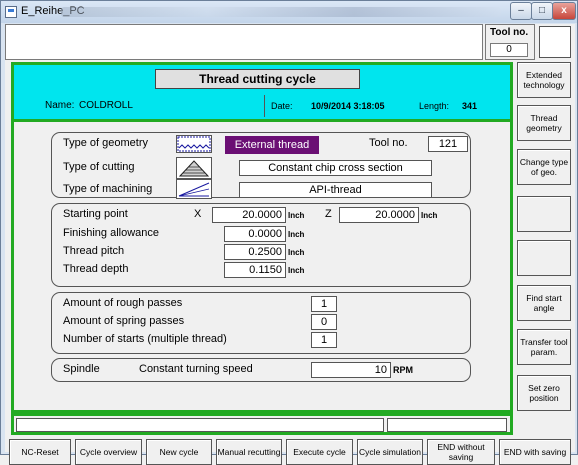 The width and height of the screenshot is (578, 465). What do you see at coordinates (470, 106) in the screenshot?
I see `length-value: 341` at bounding box center [470, 106].